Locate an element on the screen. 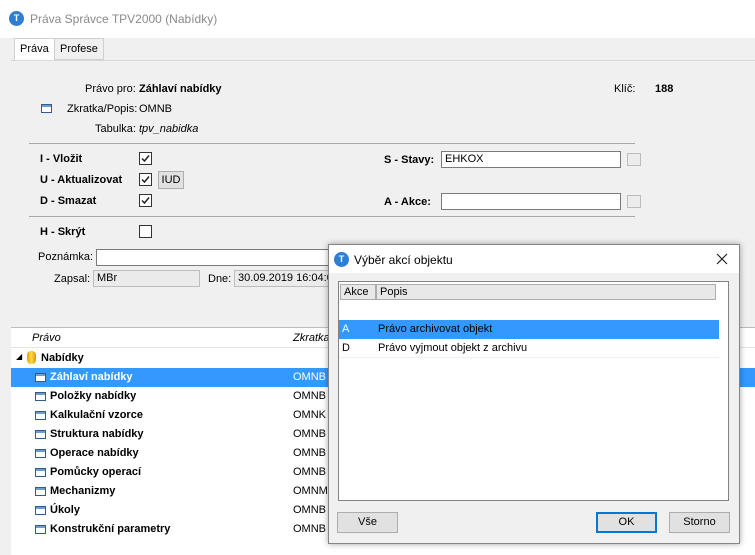 The height and width of the screenshot is (555, 755). dne-label: Dne: is located at coordinates (220, 279).